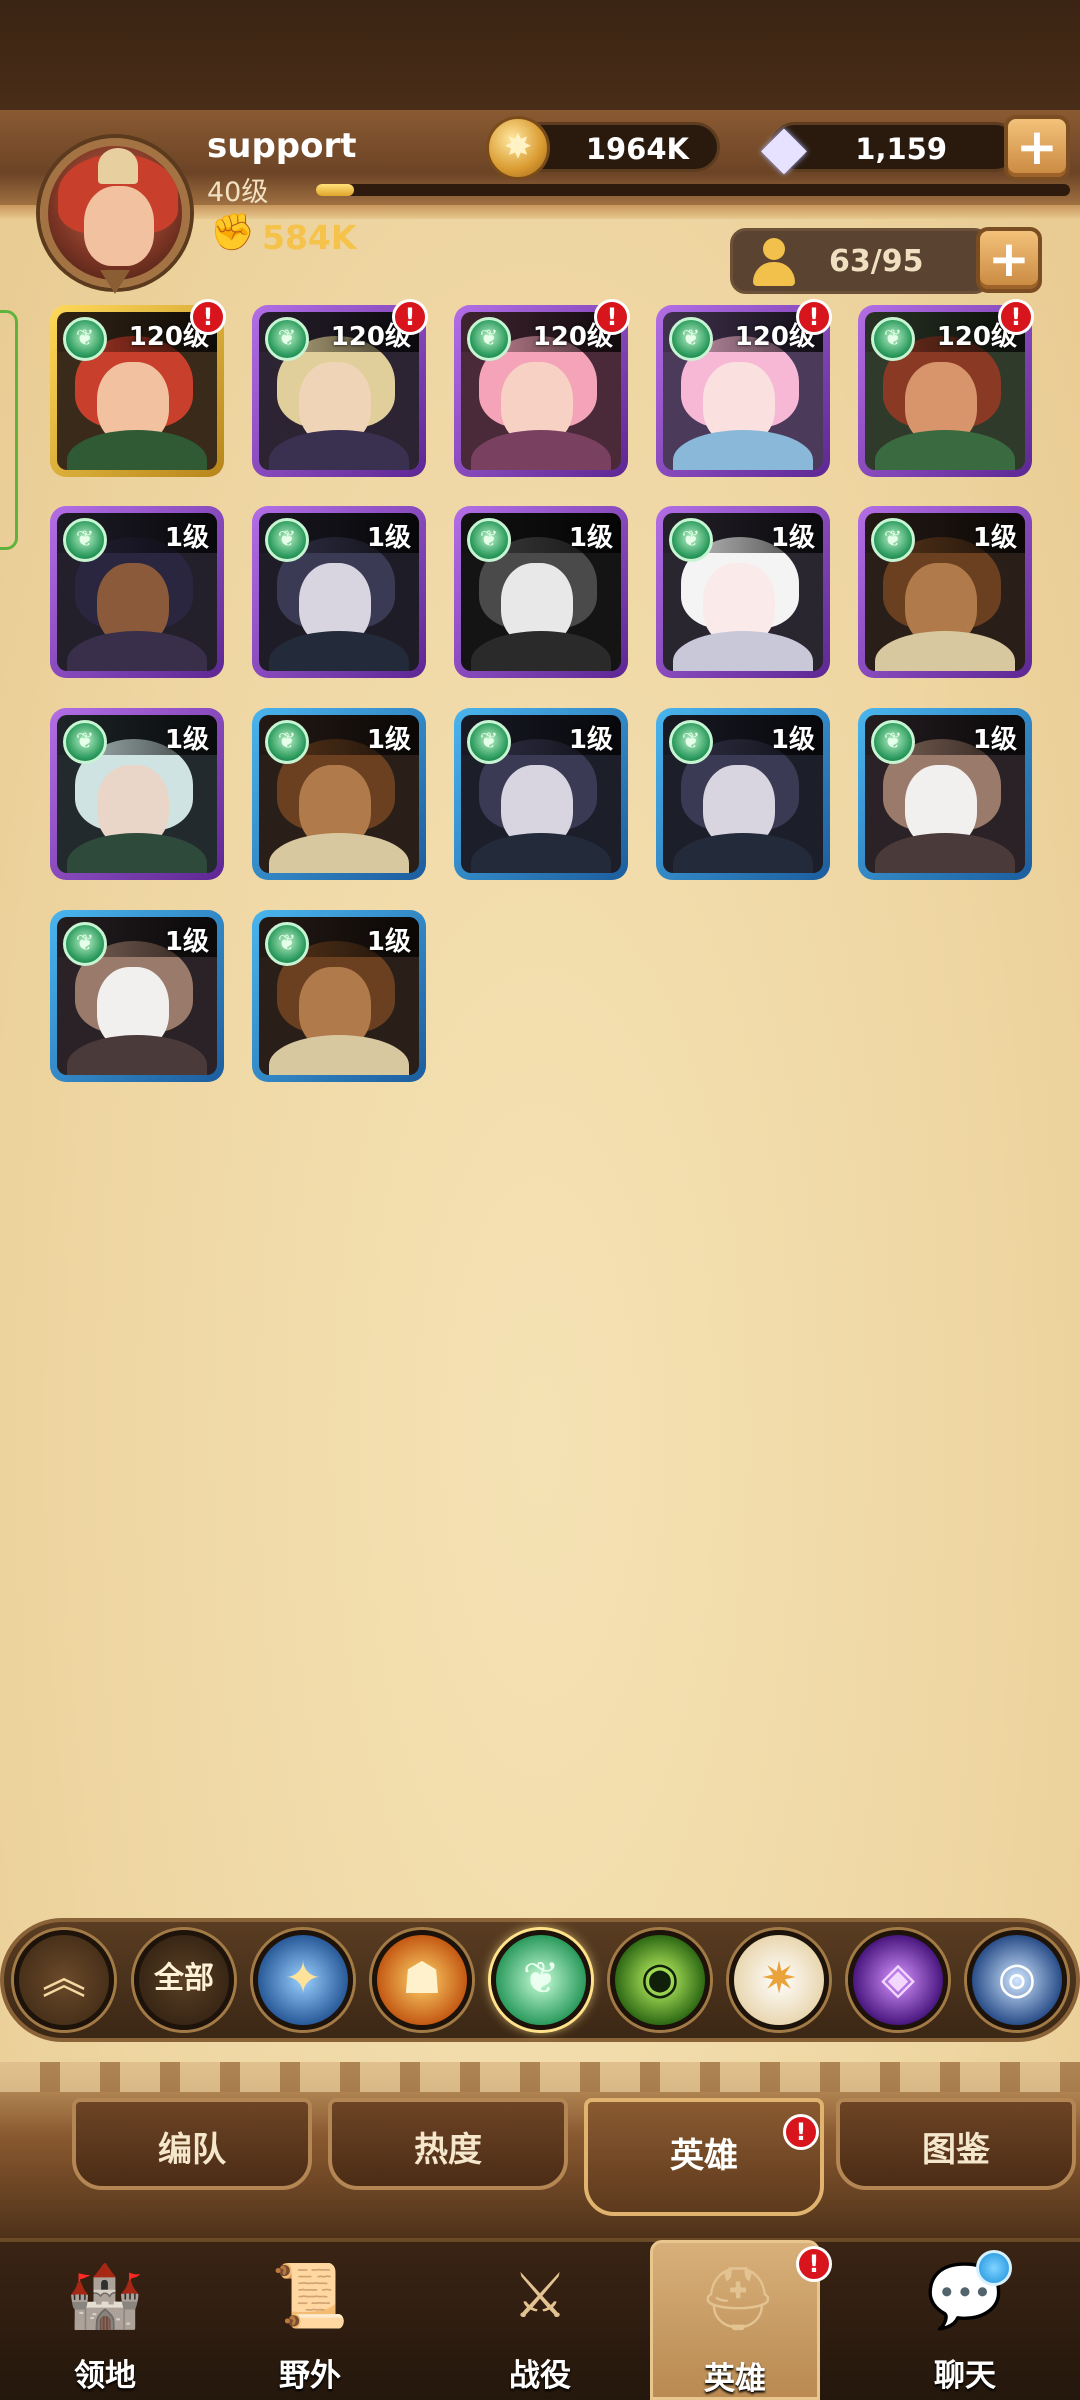  I want to click on avatar-wing-helm, so click(118, 166).